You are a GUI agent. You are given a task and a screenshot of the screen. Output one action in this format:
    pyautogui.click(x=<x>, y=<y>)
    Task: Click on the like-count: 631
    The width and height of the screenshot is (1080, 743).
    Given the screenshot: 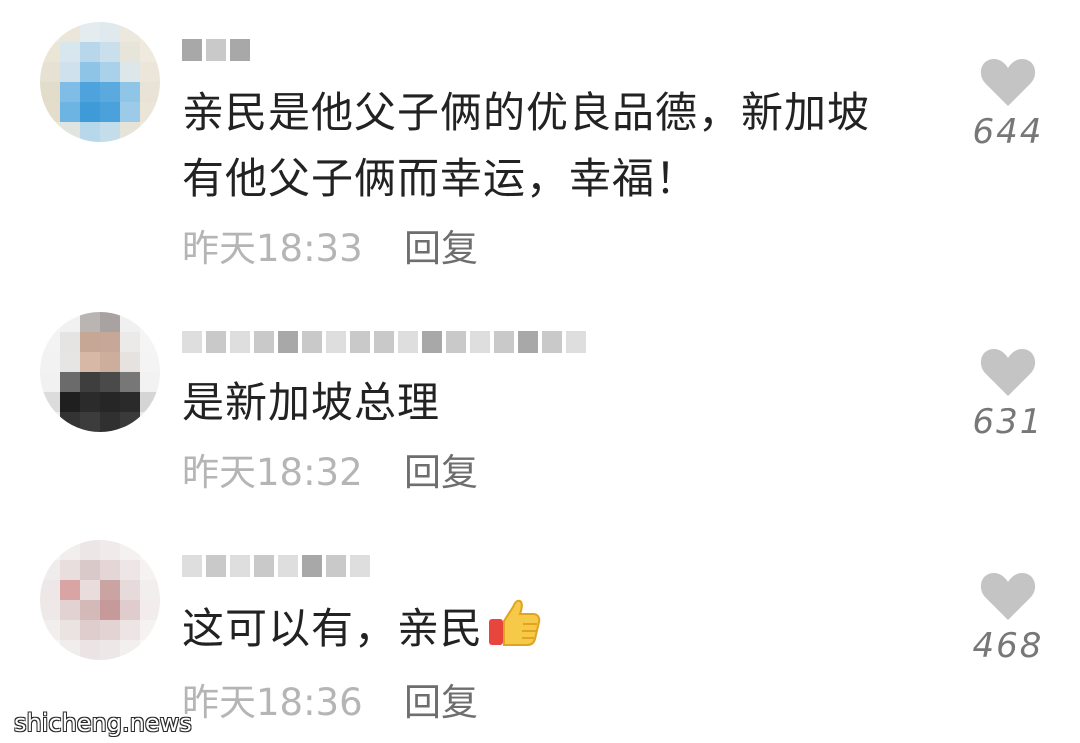 What is the action you would take?
    pyautogui.click(x=1008, y=422)
    